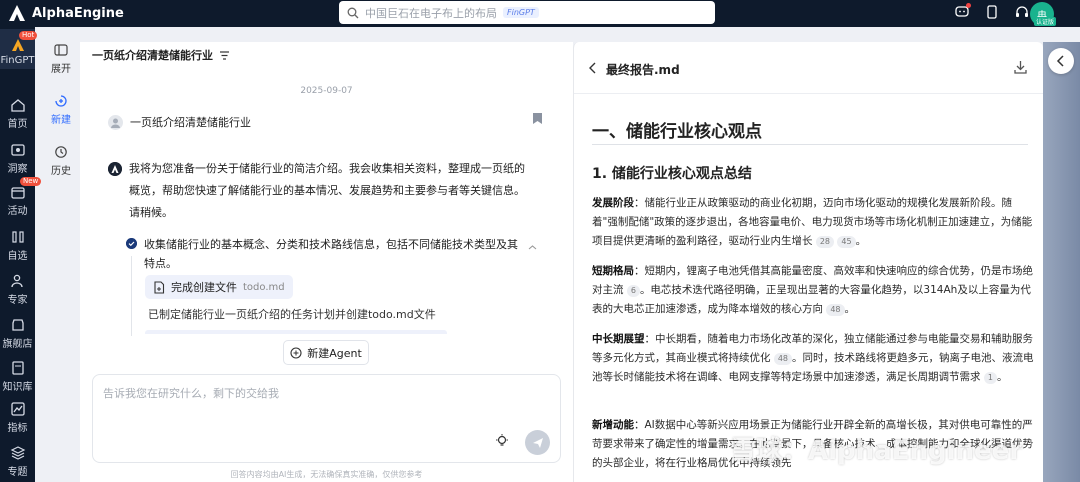 The width and height of the screenshot is (1080, 482). Describe the element at coordinates (521, 12) in the screenshot. I see `fingpt-tag: FinGPT` at that location.